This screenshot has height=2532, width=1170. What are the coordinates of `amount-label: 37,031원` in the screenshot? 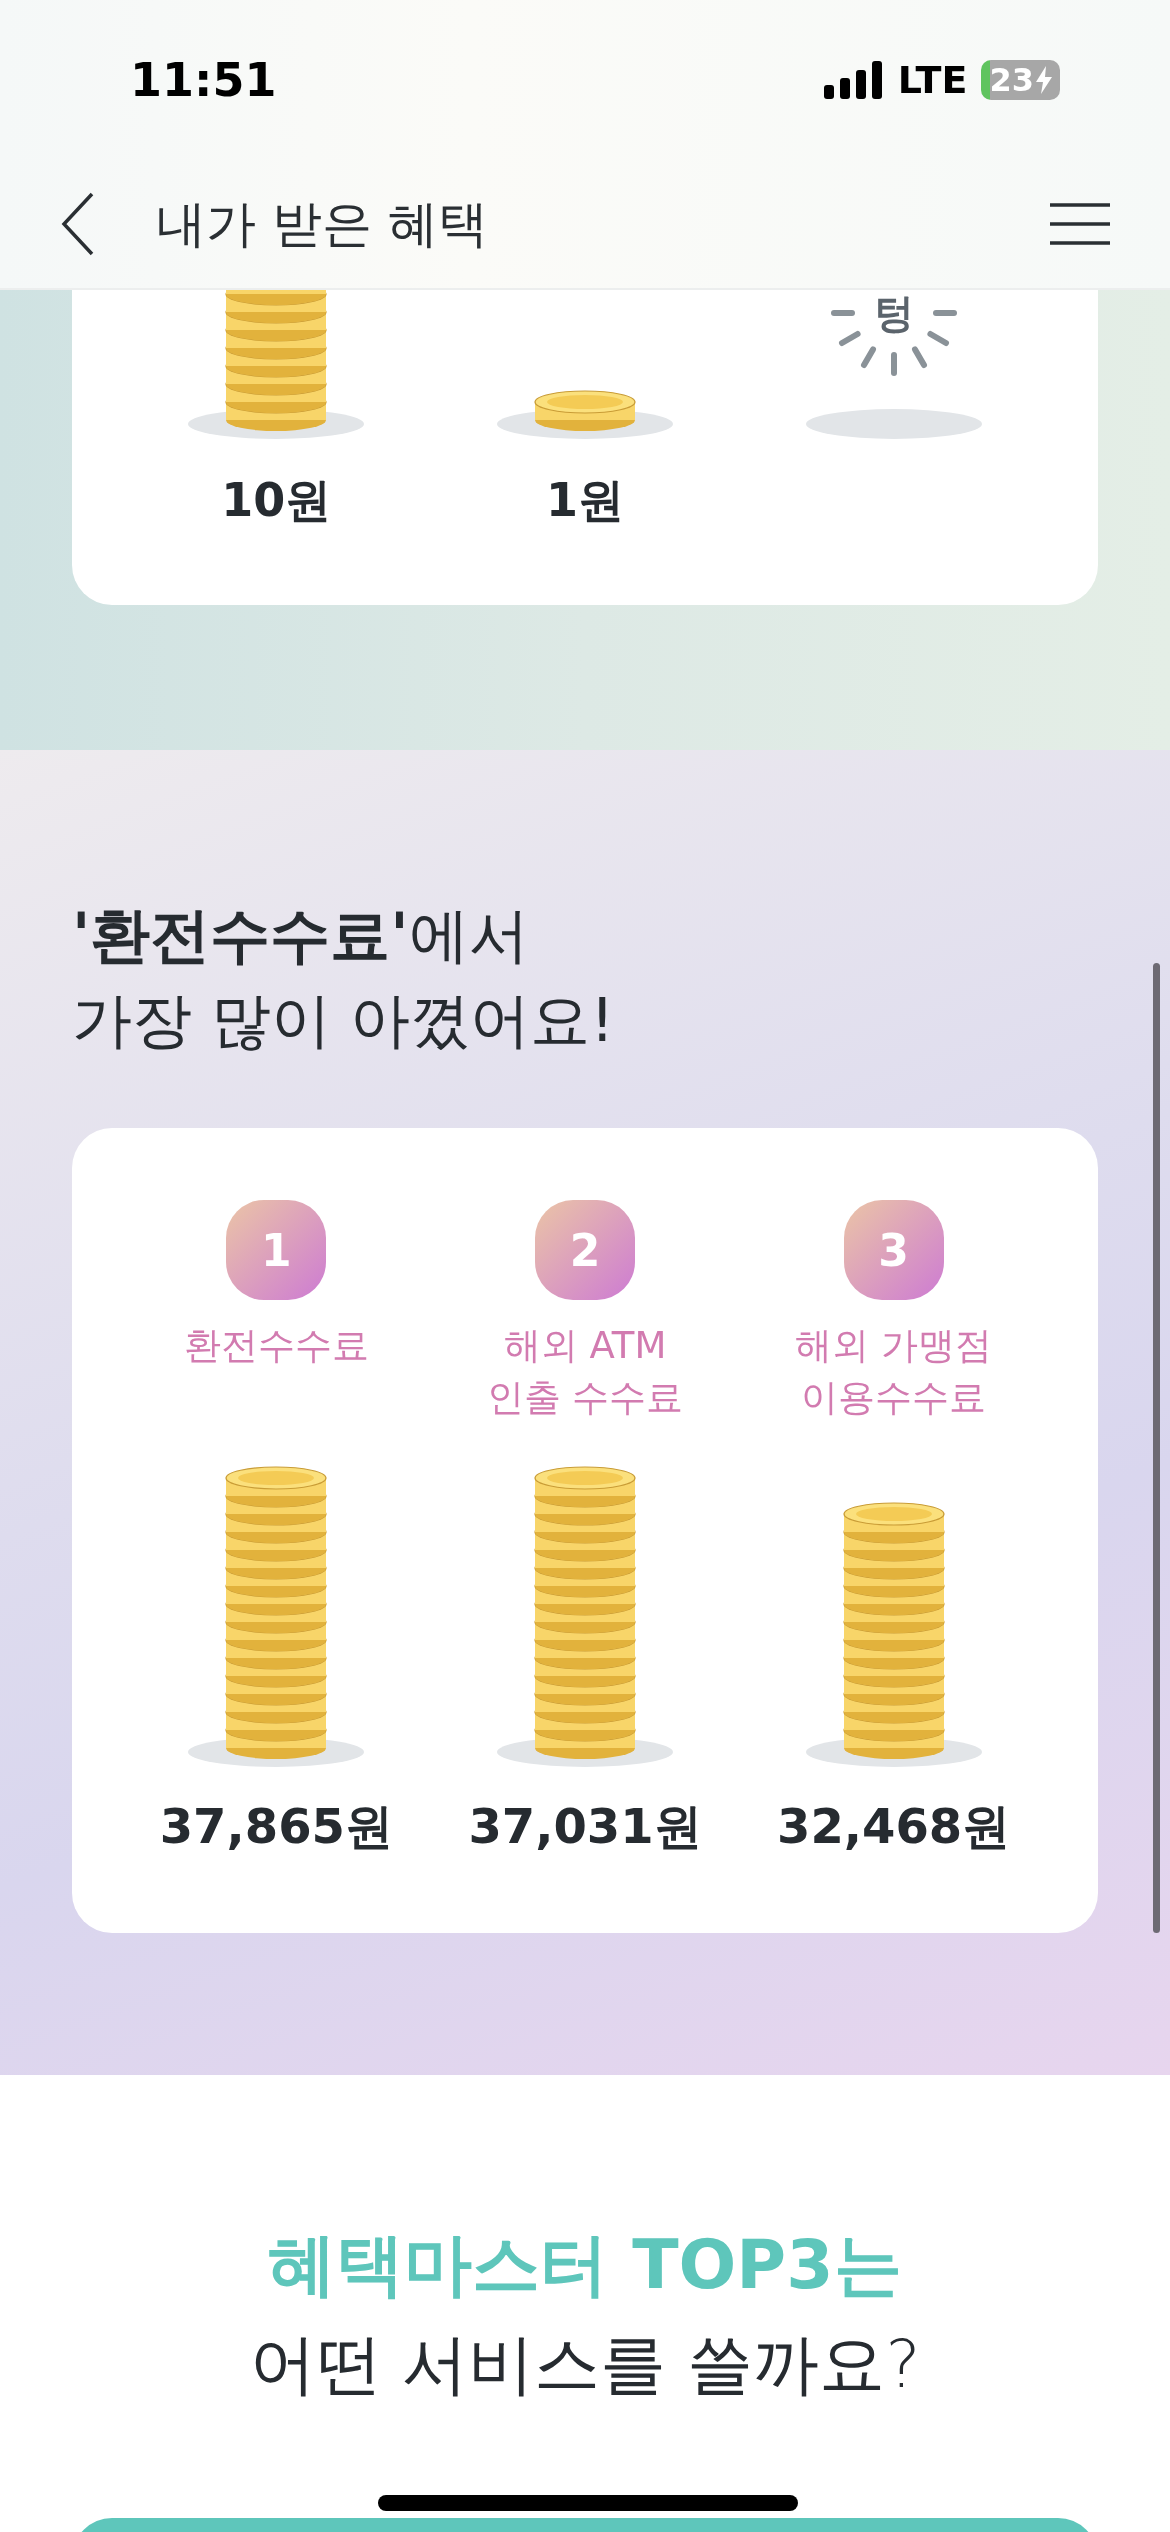 It's located at (585, 1826).